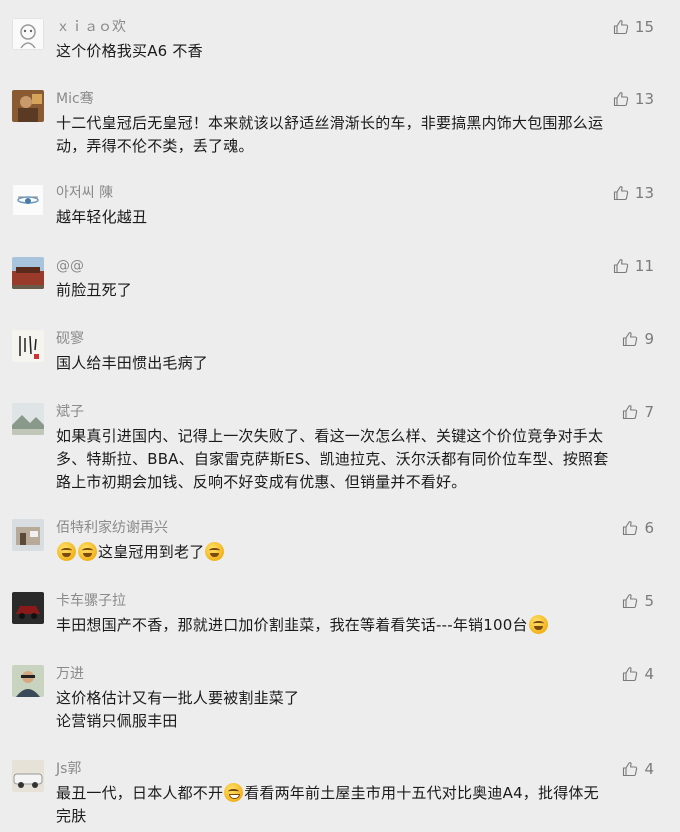 This screenshot has height=832, width=680. I want to click on like-button: 15, so click(633, 27).